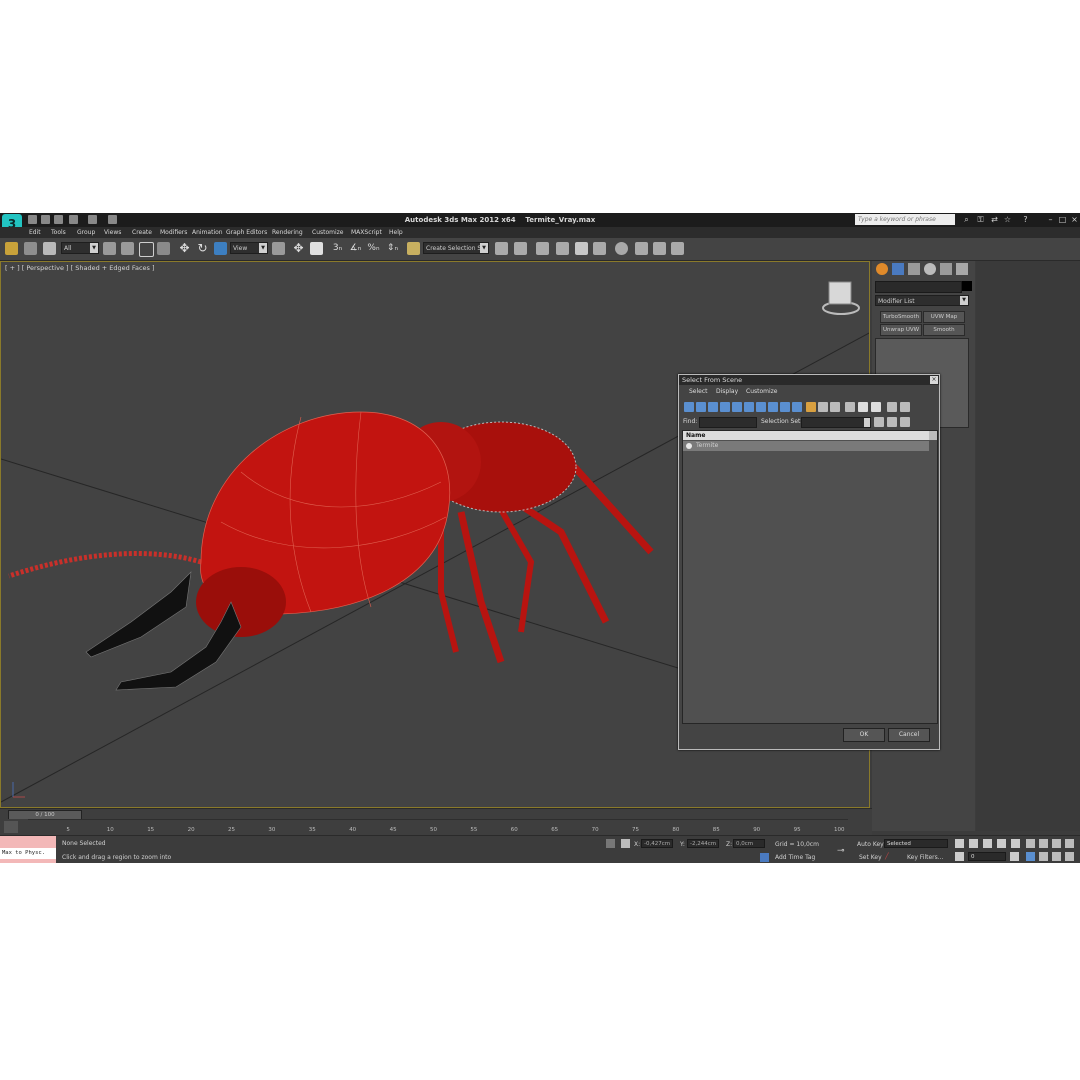 This screenshot has width=1080, height=1080. I want to click on list-scrollbar, so click(933, 435).